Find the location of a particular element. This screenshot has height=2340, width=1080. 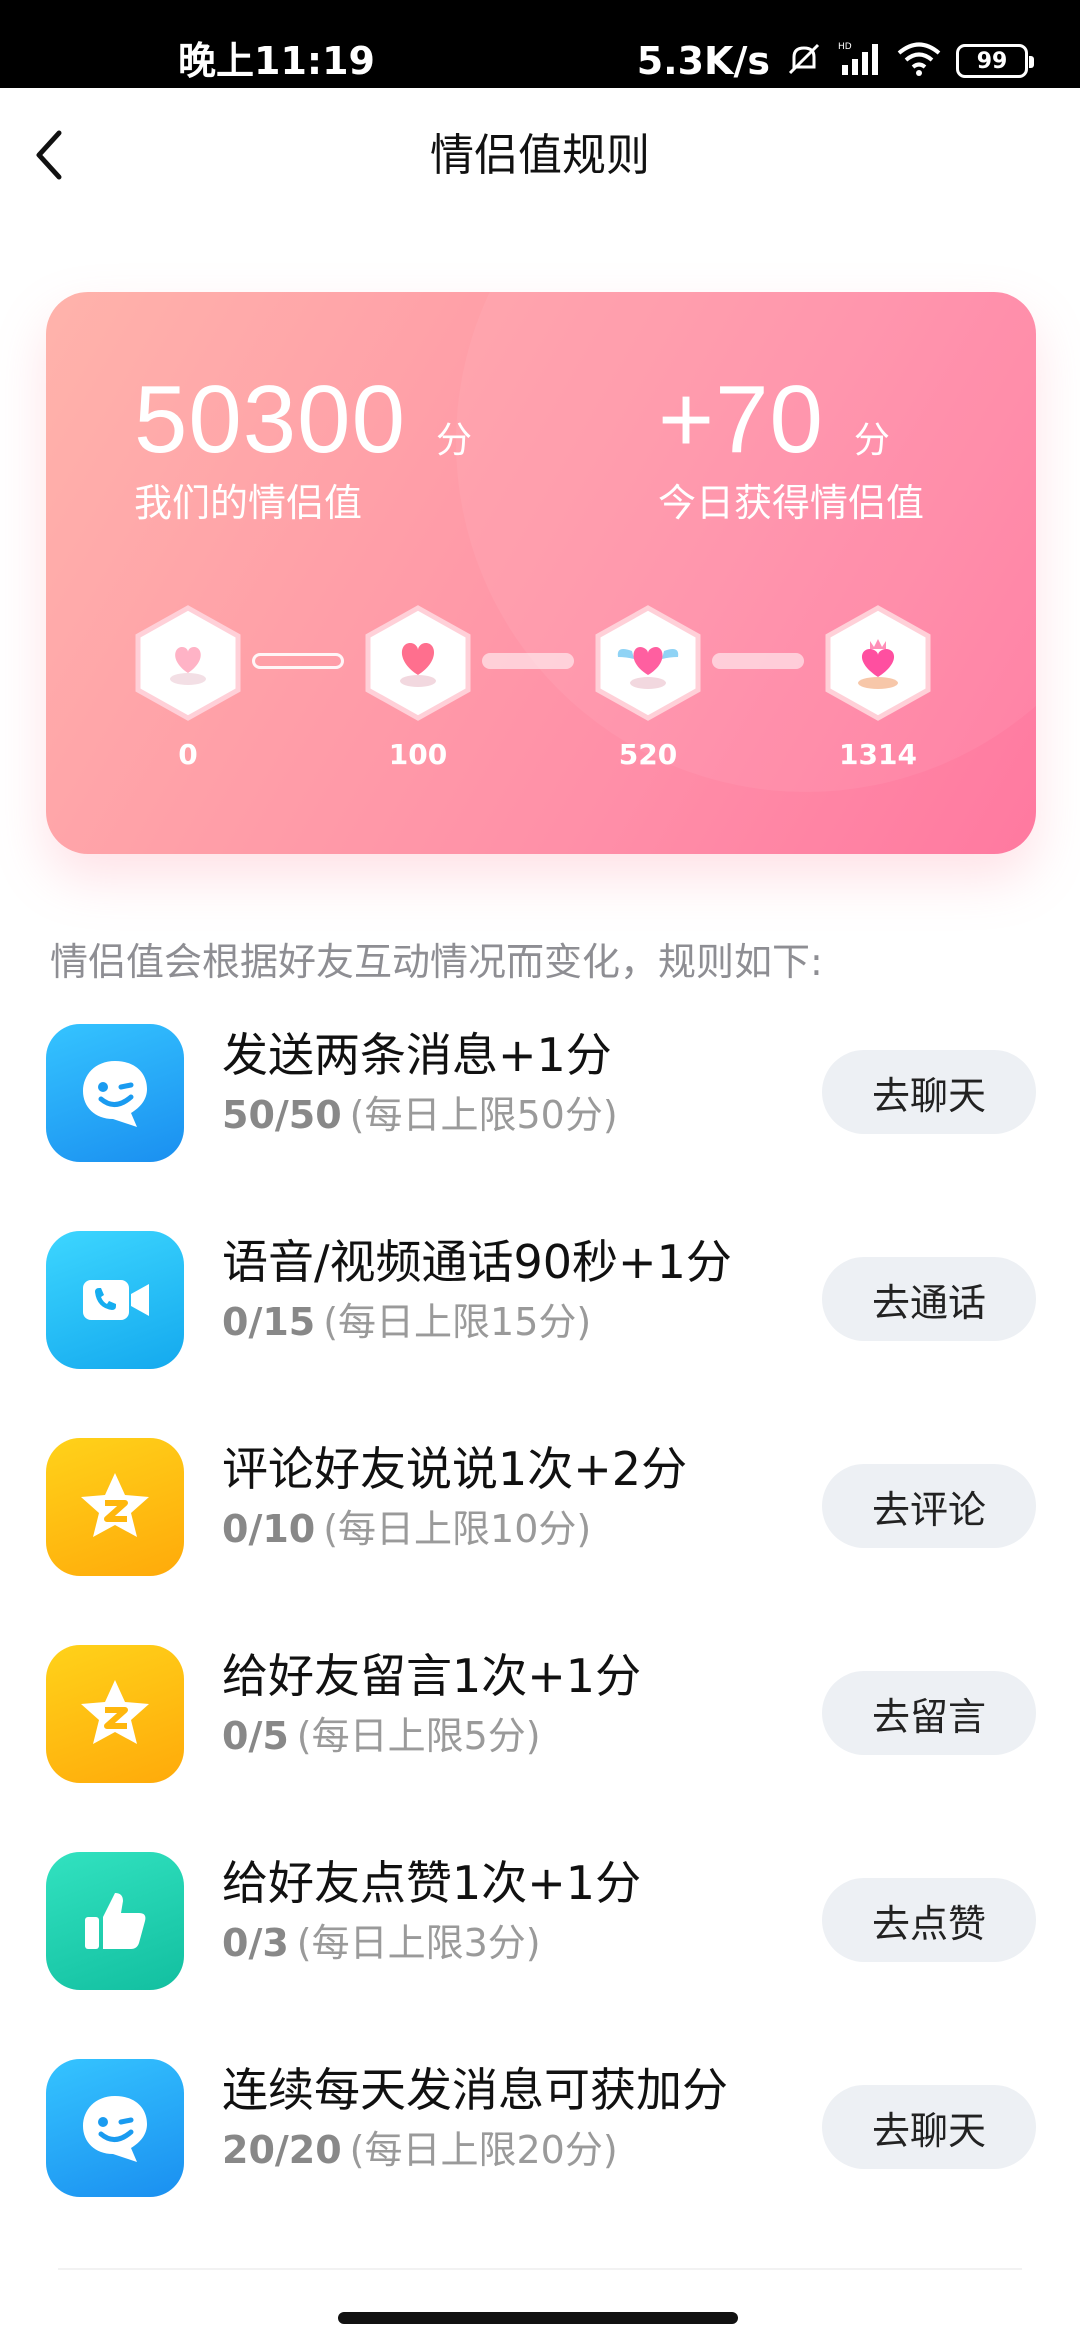

rule-limit: (每日上限20分) is located at coordinates (483, 2150).